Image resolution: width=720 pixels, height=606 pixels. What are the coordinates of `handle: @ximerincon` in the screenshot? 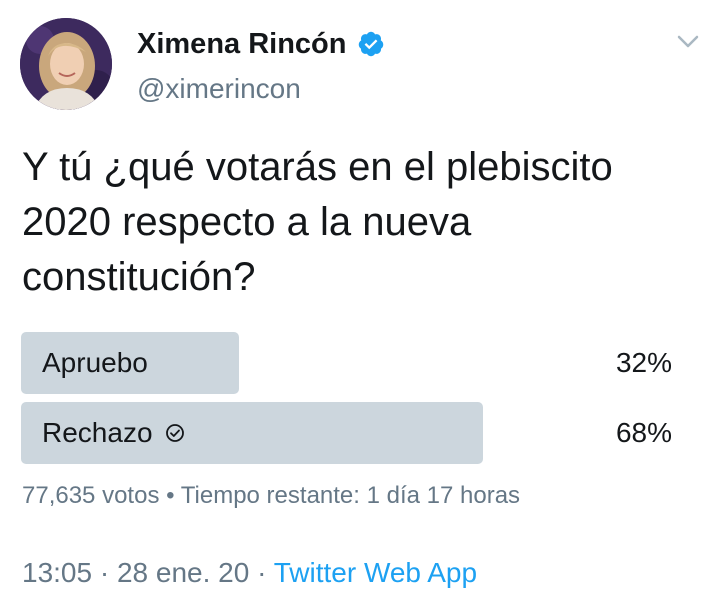 It's located at (219, 89).